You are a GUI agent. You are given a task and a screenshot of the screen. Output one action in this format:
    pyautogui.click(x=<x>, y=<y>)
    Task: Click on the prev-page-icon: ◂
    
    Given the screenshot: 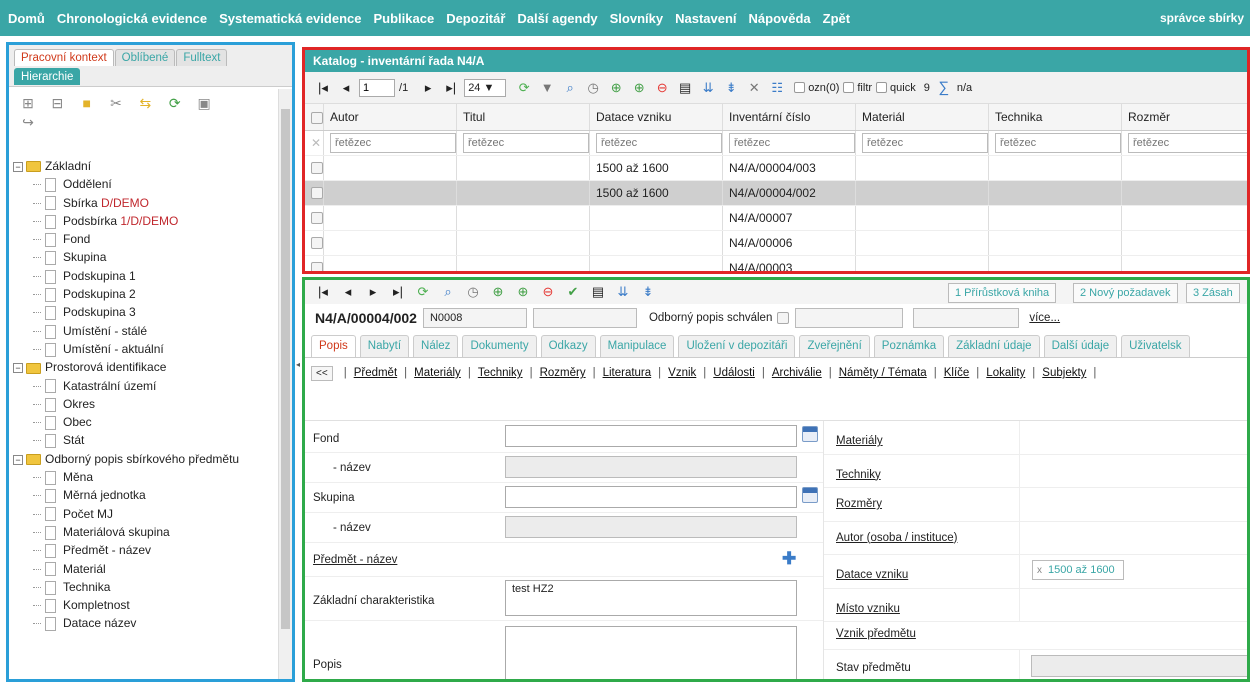 What is the action you would take?
    pyautogui.click(x=346, y=88)
    